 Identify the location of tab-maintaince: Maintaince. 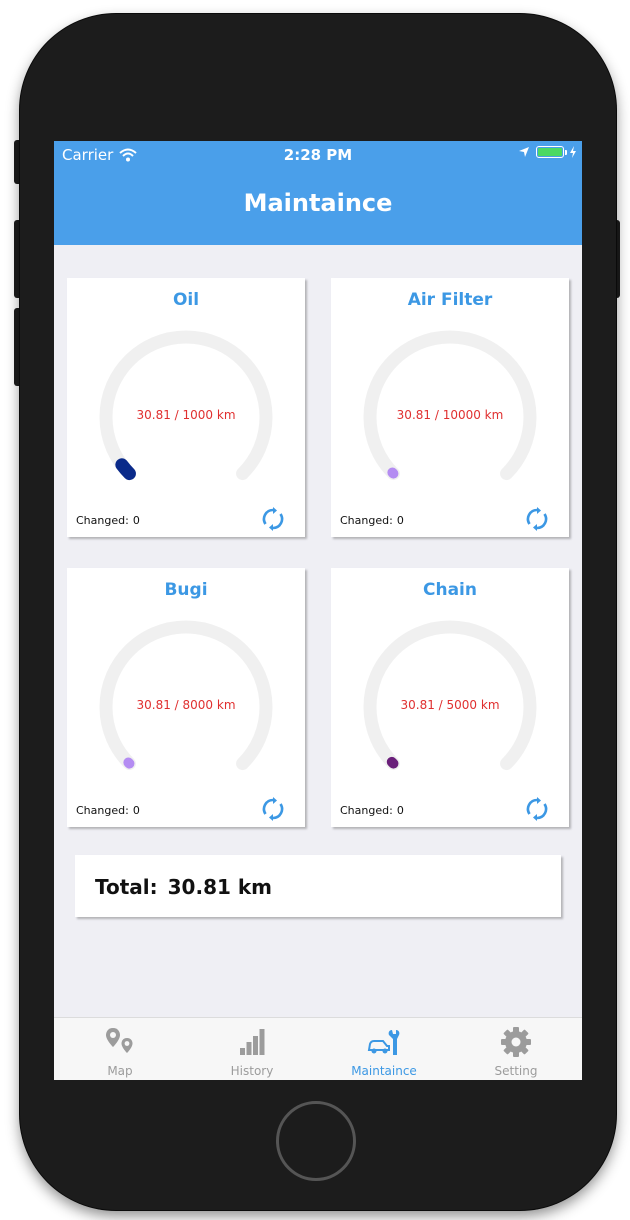
(384, 1049).